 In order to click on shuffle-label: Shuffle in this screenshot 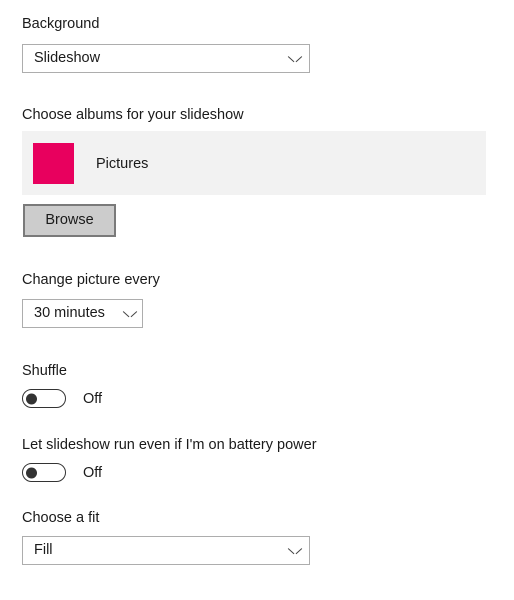, I will do `click(44, 371)`.